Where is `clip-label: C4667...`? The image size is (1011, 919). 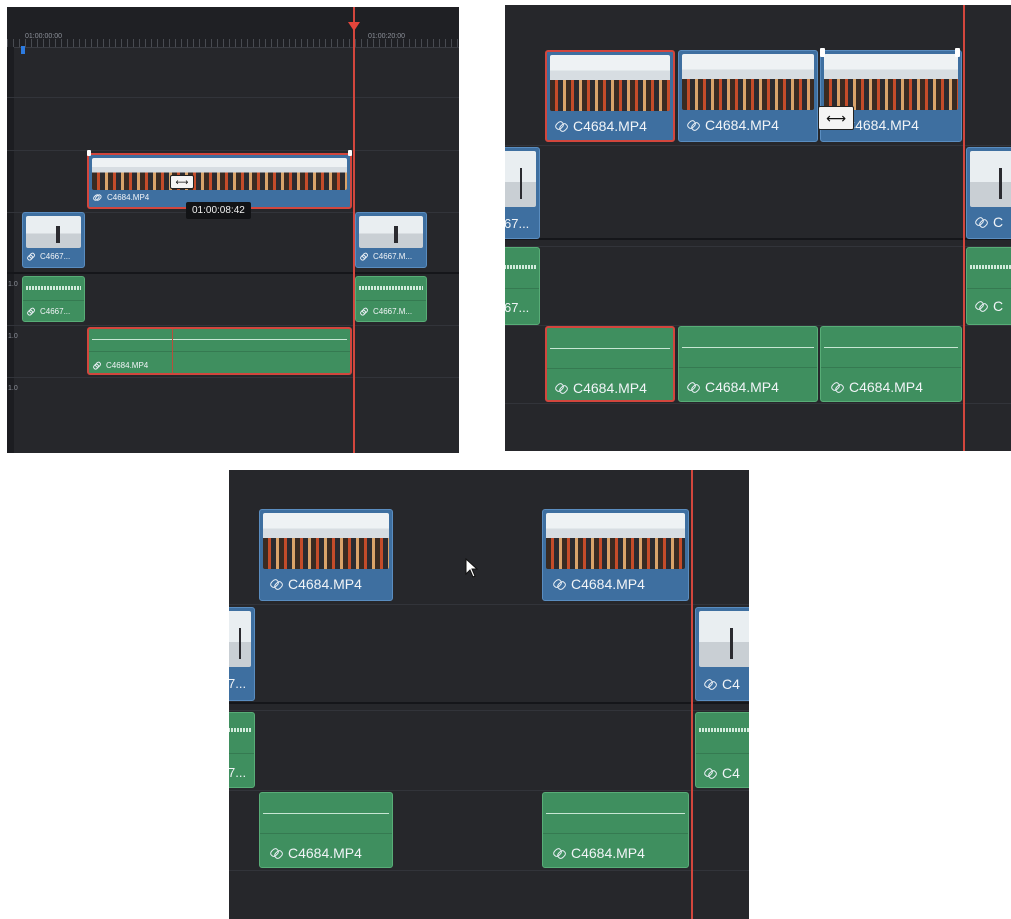
clip-label: C4667... is located at coordinates (48, 256).